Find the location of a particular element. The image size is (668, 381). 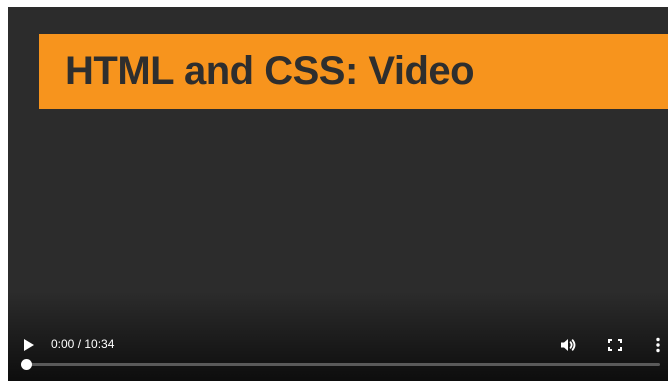

more-options-button is located at coordinates (658, 345).